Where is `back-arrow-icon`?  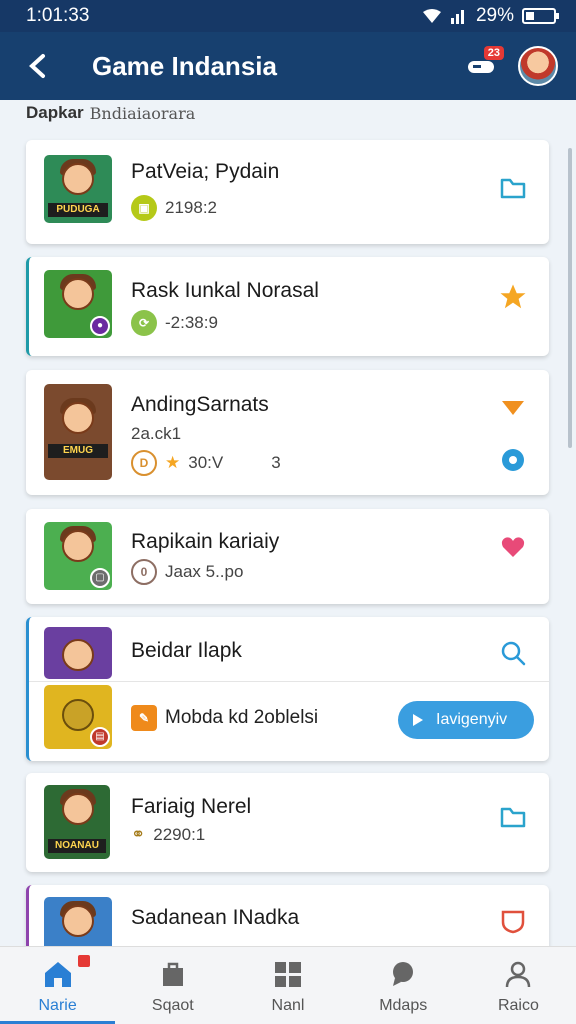 back-arrow-icon is located at coordinates (37, 66).